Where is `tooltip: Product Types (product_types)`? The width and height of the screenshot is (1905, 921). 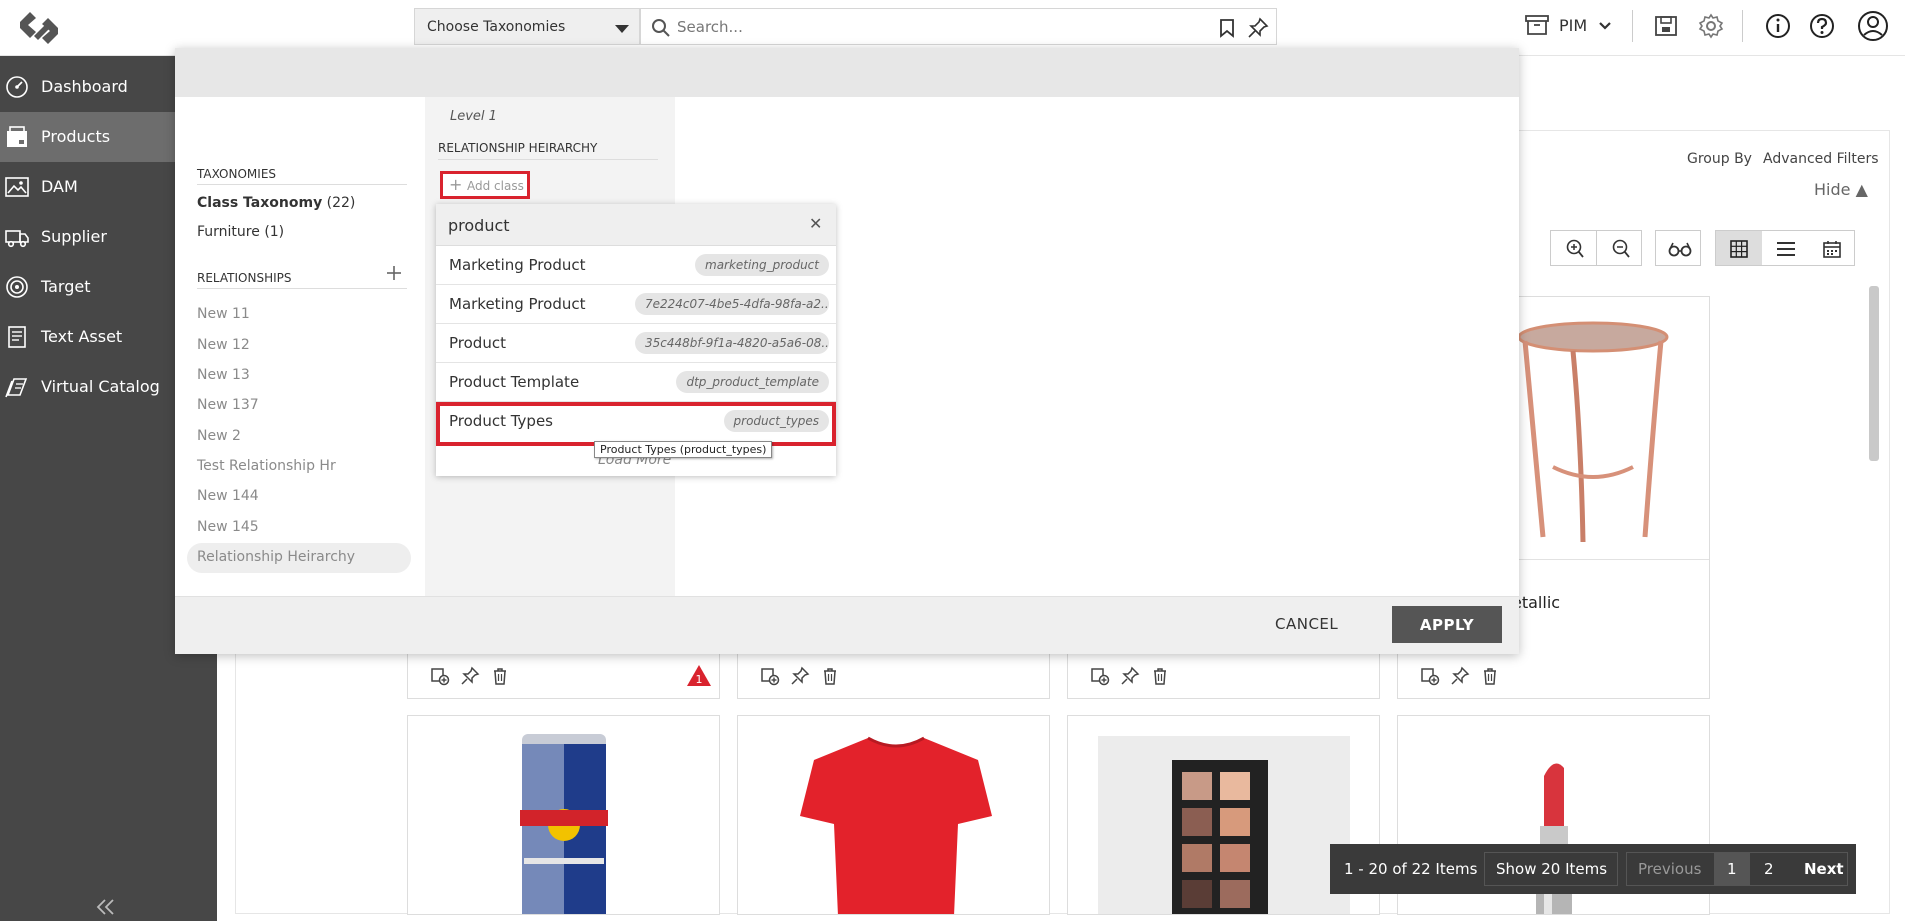 tooltip: Product Types (product_types) is located at coordinates (683, 449).